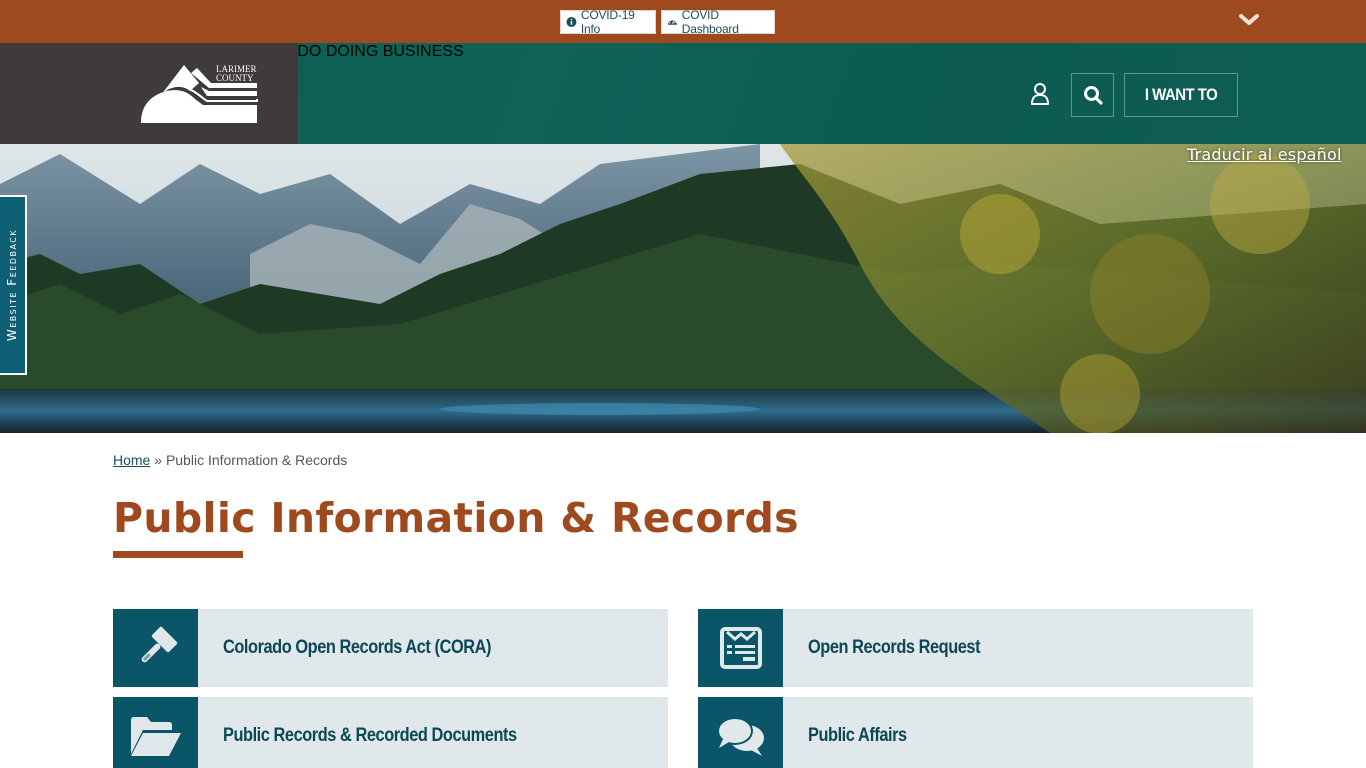 This screenshot has width=1366, height=768. What do you see at coordinates (456, 518) in the screenshot?
I see `page-title: Public Information & Records` at bounding box center [456, 518].